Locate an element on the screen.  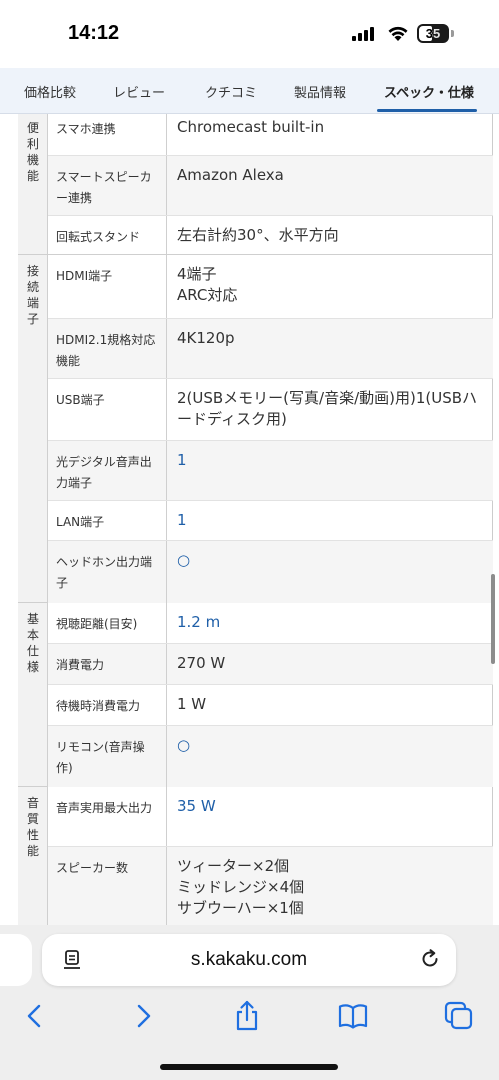
spec-value-line: 4端子 is located at coordinates (197, 274).